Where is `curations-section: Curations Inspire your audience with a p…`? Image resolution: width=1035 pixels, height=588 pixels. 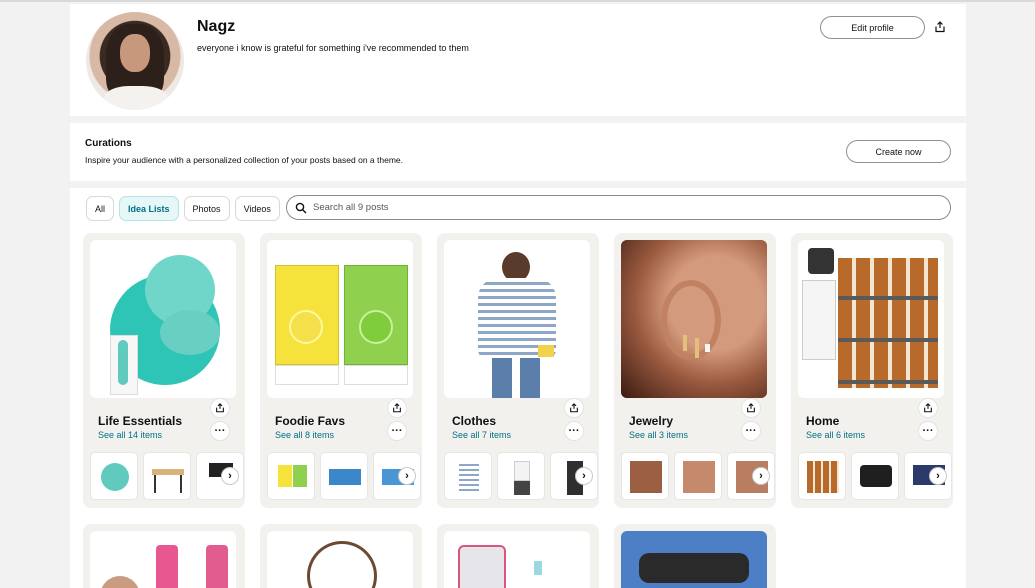
curations-section: Curations Inspire your audience with a p… is located at coordinates (518, 152).